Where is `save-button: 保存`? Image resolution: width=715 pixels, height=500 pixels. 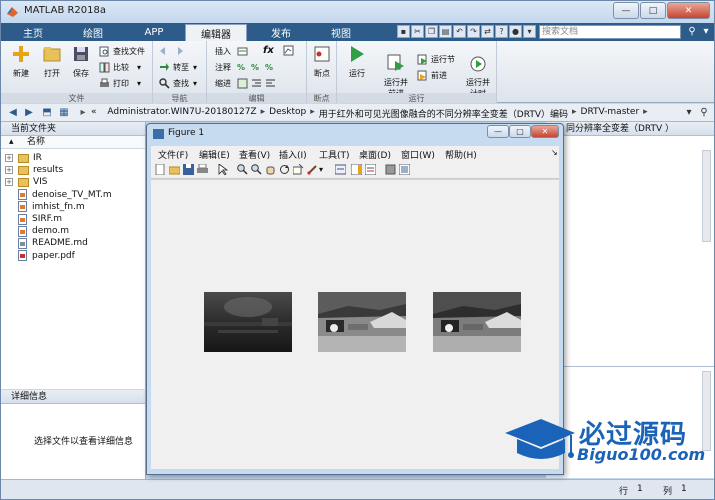
save-button: 保存 is located at coordinates (81, 61).